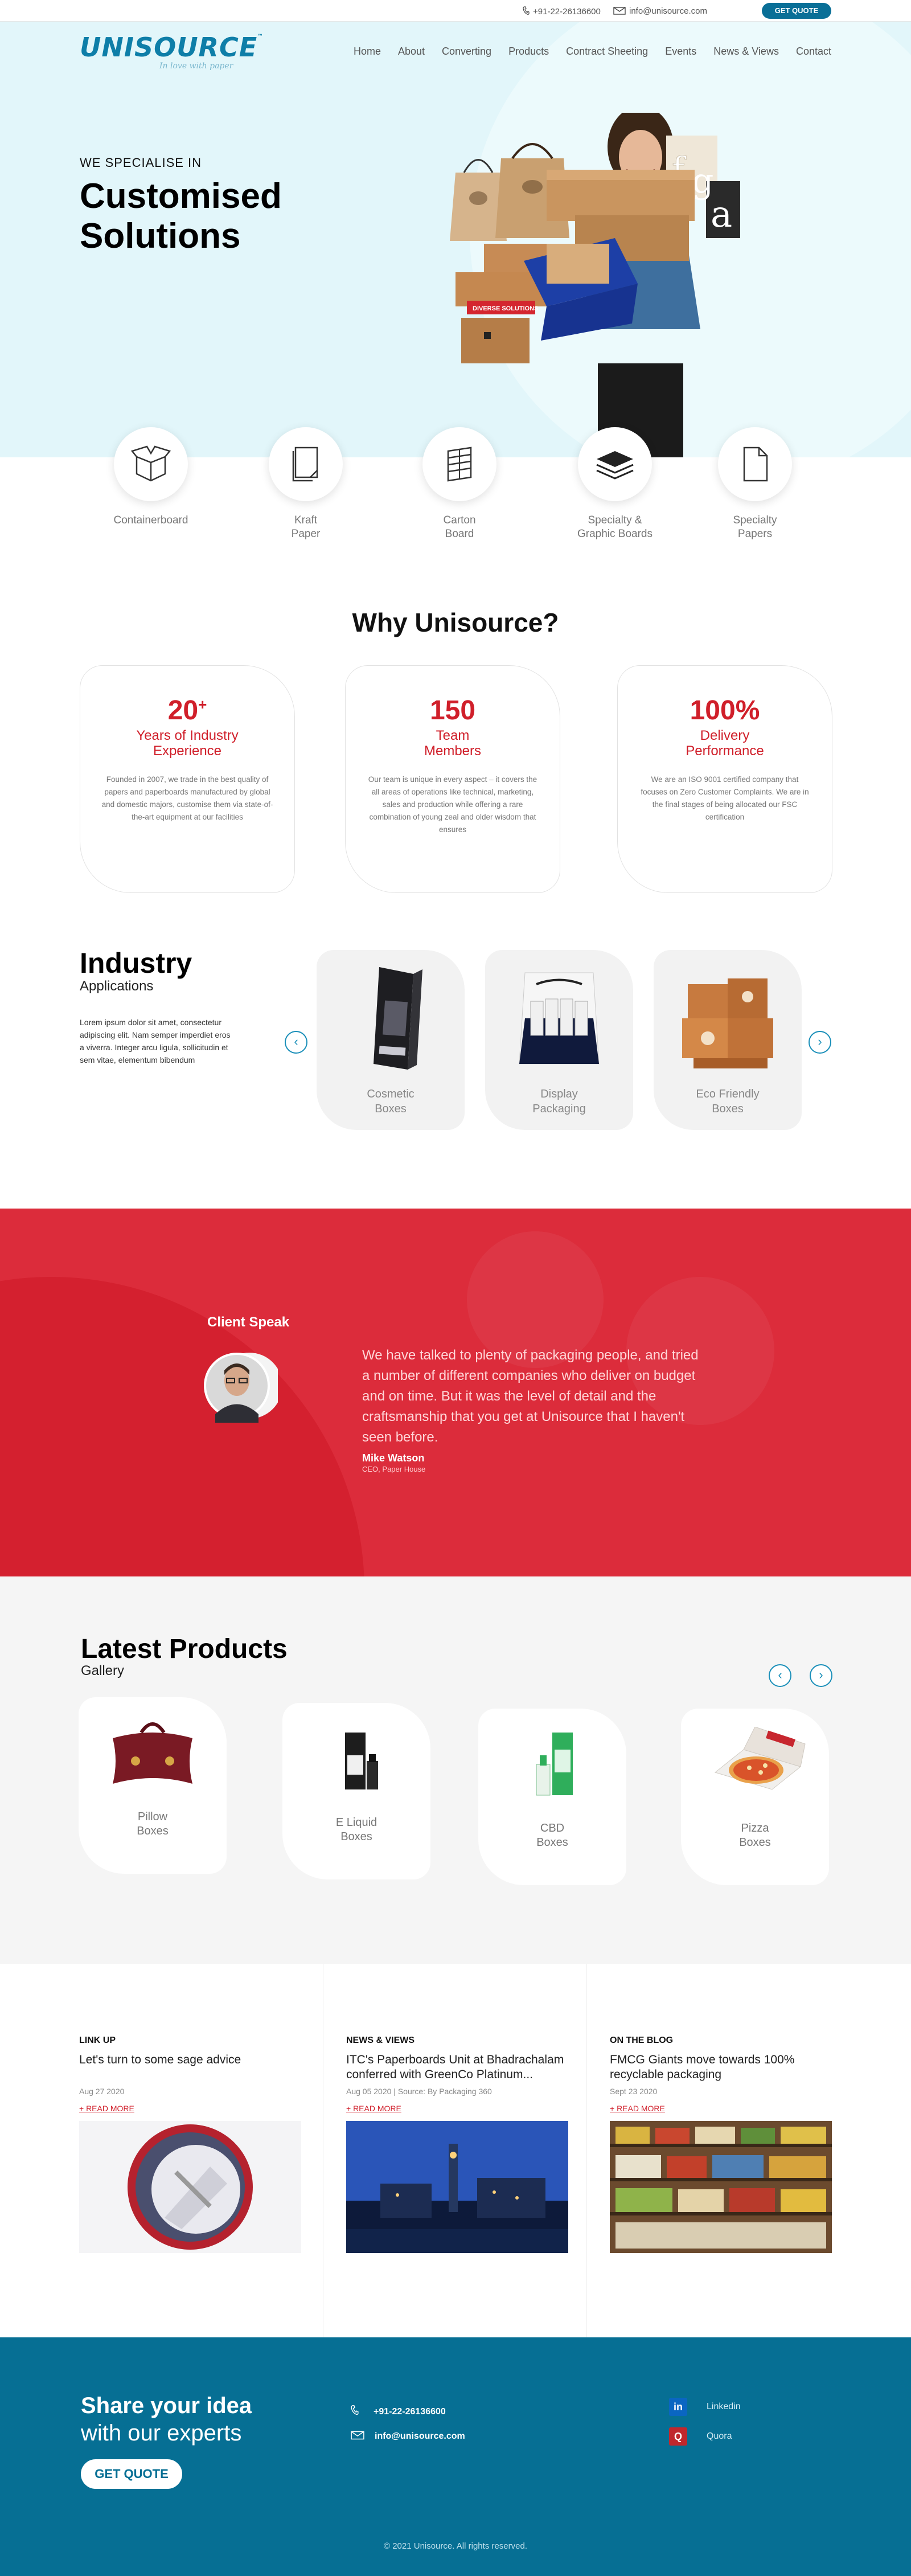 The width and height of the screenshot is (911, 2576). What do you see at coordinates (103, 1670) in the screenshot?
I see `latest-products-subtitle: Gallery` at bounding box center [103, 1670].